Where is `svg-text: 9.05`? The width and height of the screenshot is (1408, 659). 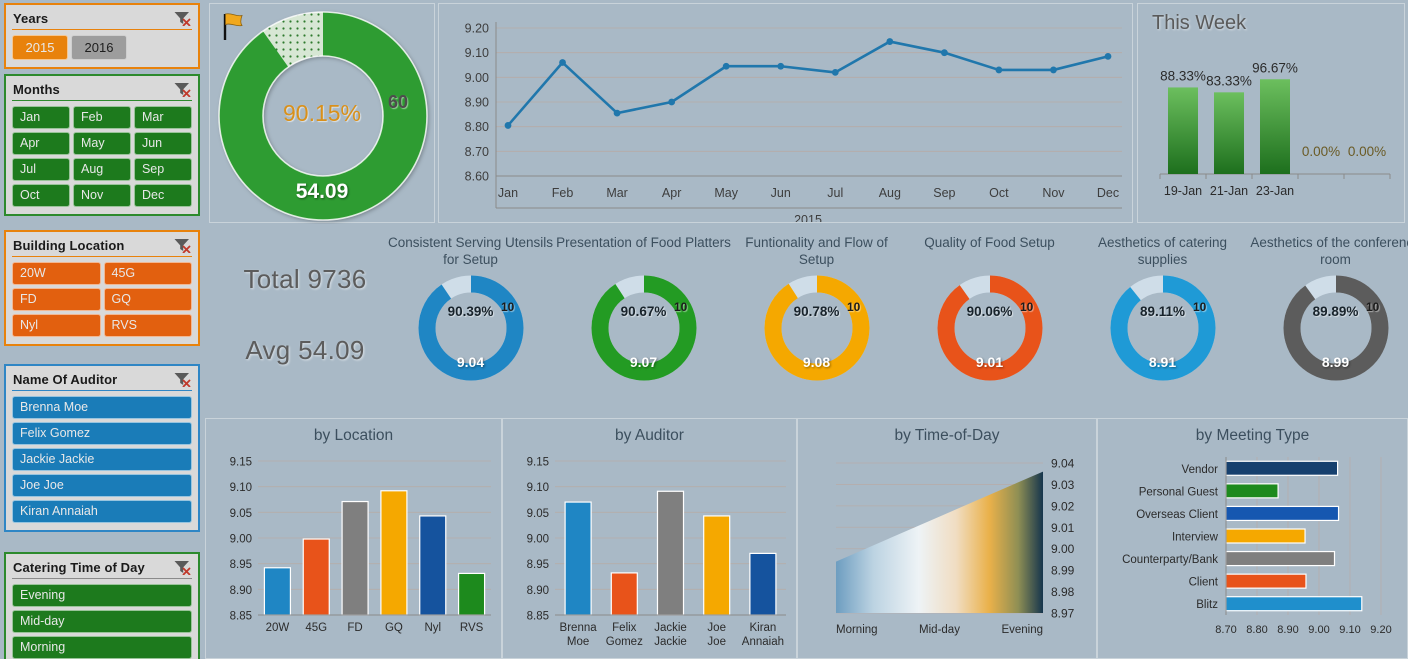
svg-text: 9.05 is located at coordinates (538, 514).